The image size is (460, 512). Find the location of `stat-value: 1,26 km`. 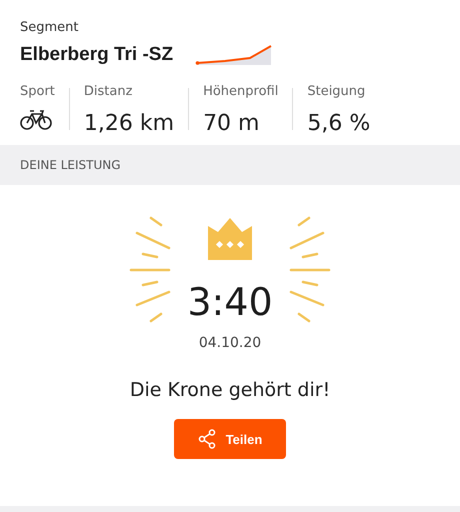

stat-value: 1,26 km is located at coordinates (129, 124).